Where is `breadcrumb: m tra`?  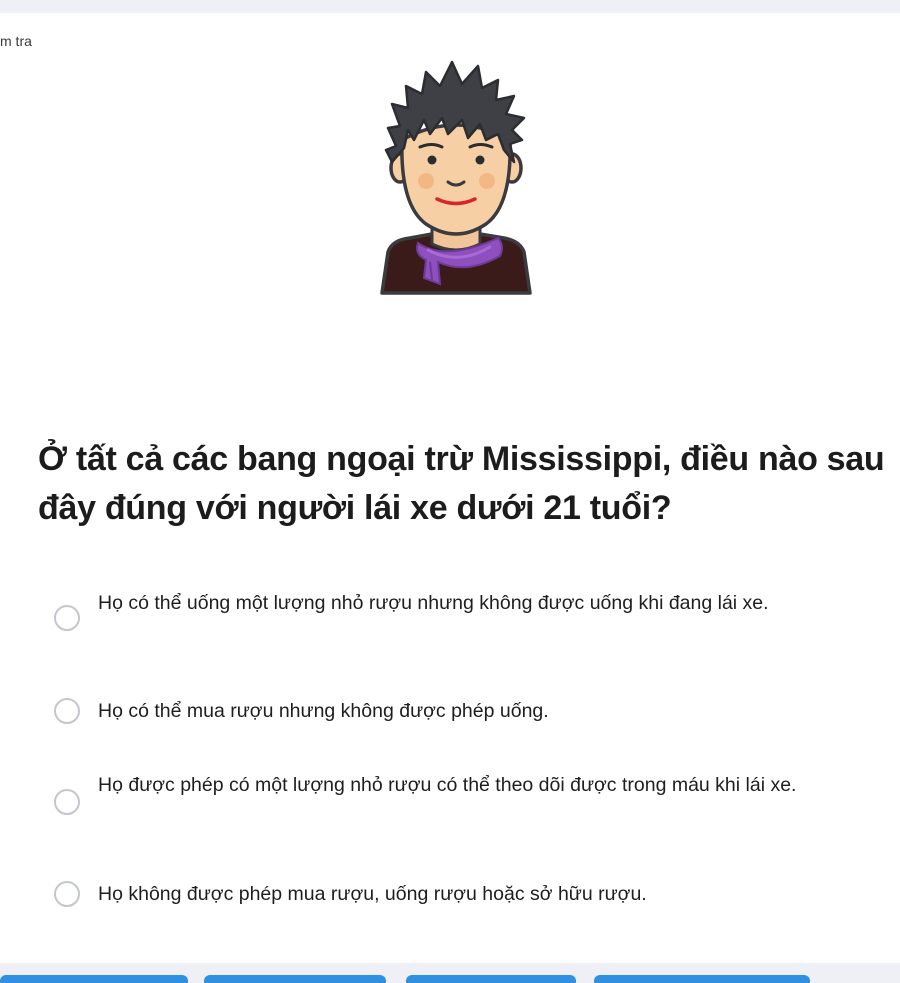
breadcrumb: m tra is located at coordinates (16, 41).